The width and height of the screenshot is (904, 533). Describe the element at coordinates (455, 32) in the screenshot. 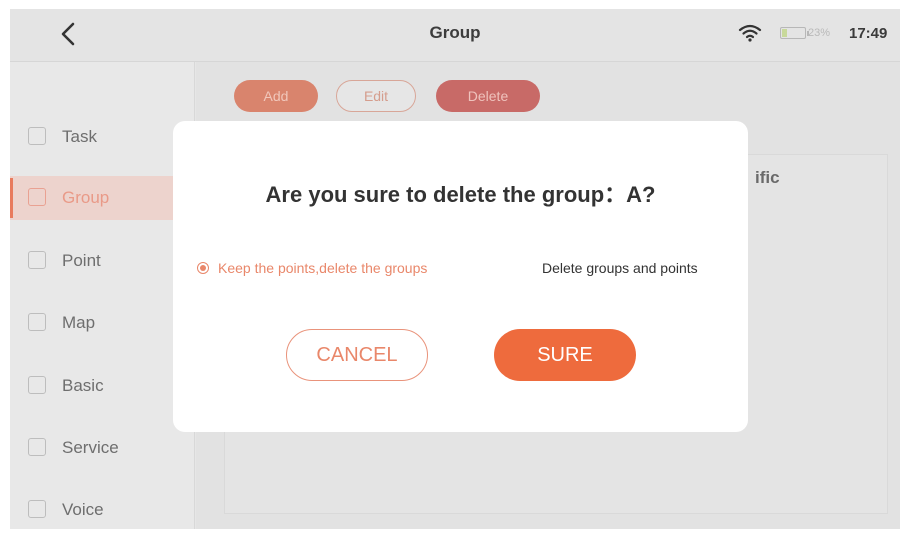

I see `page-title: Group` at that location.